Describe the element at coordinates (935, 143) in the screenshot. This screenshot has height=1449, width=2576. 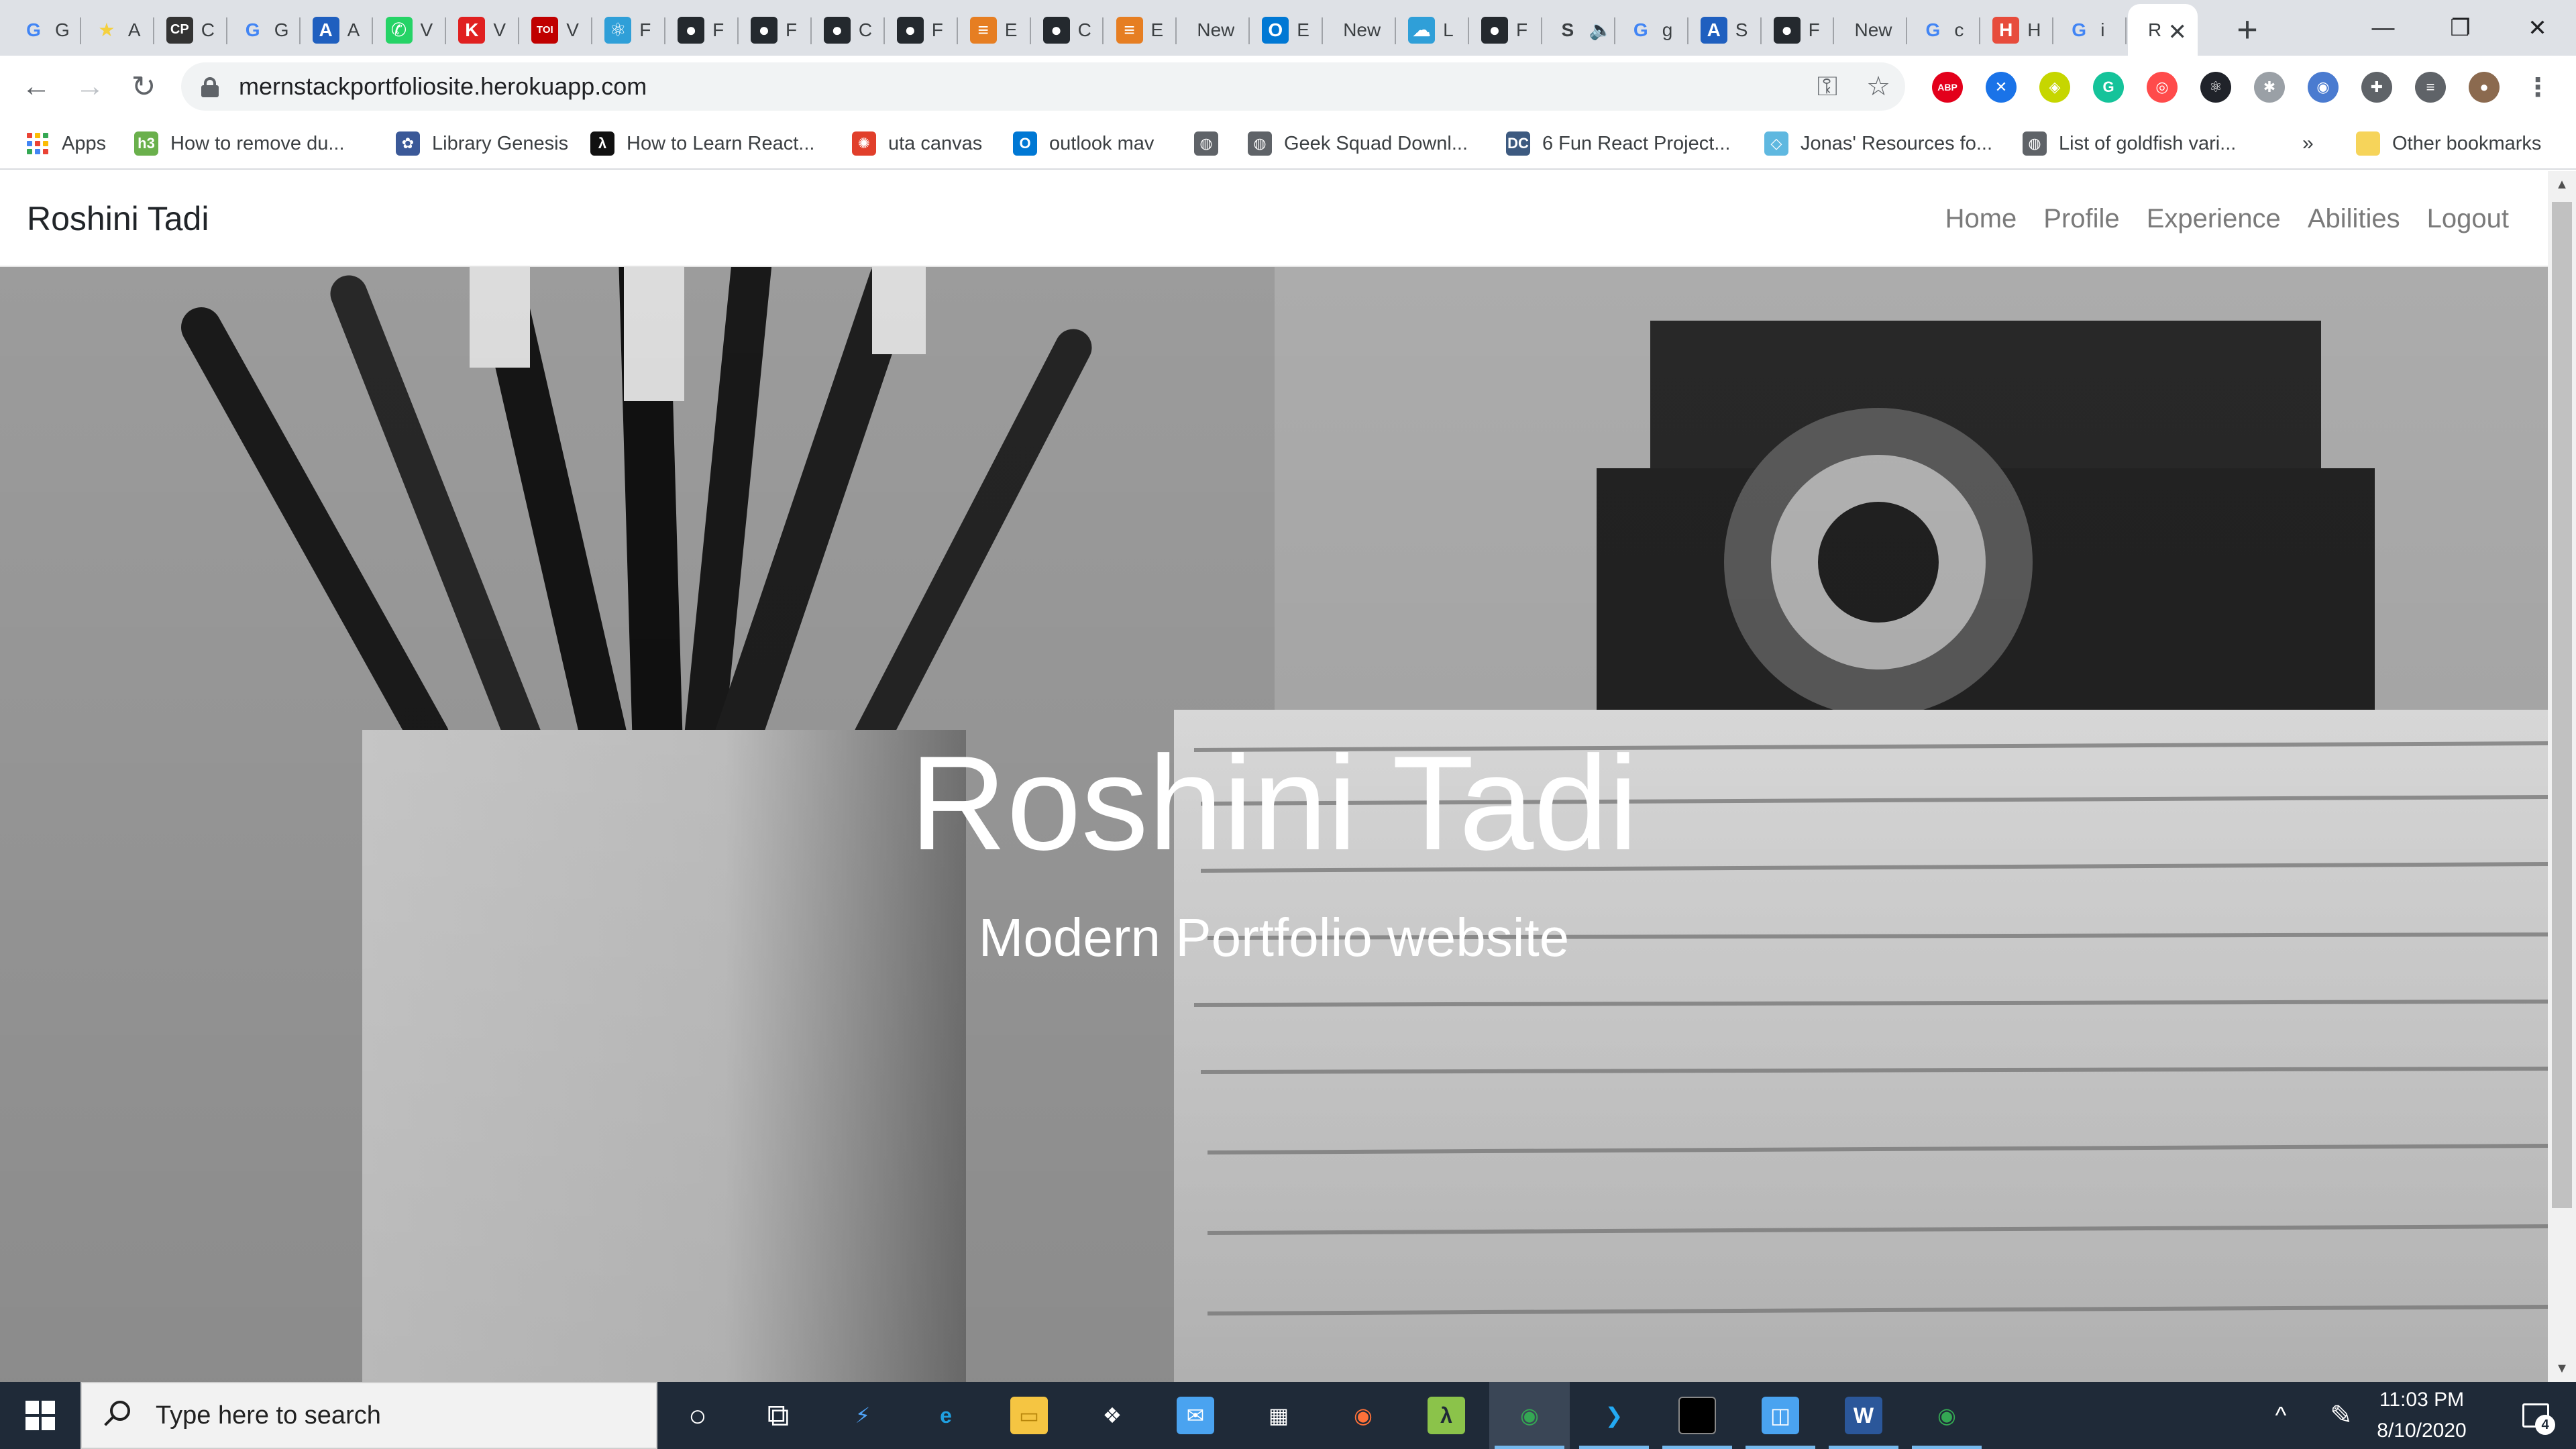
I see `bookmark-label: uta canvas` at that location.